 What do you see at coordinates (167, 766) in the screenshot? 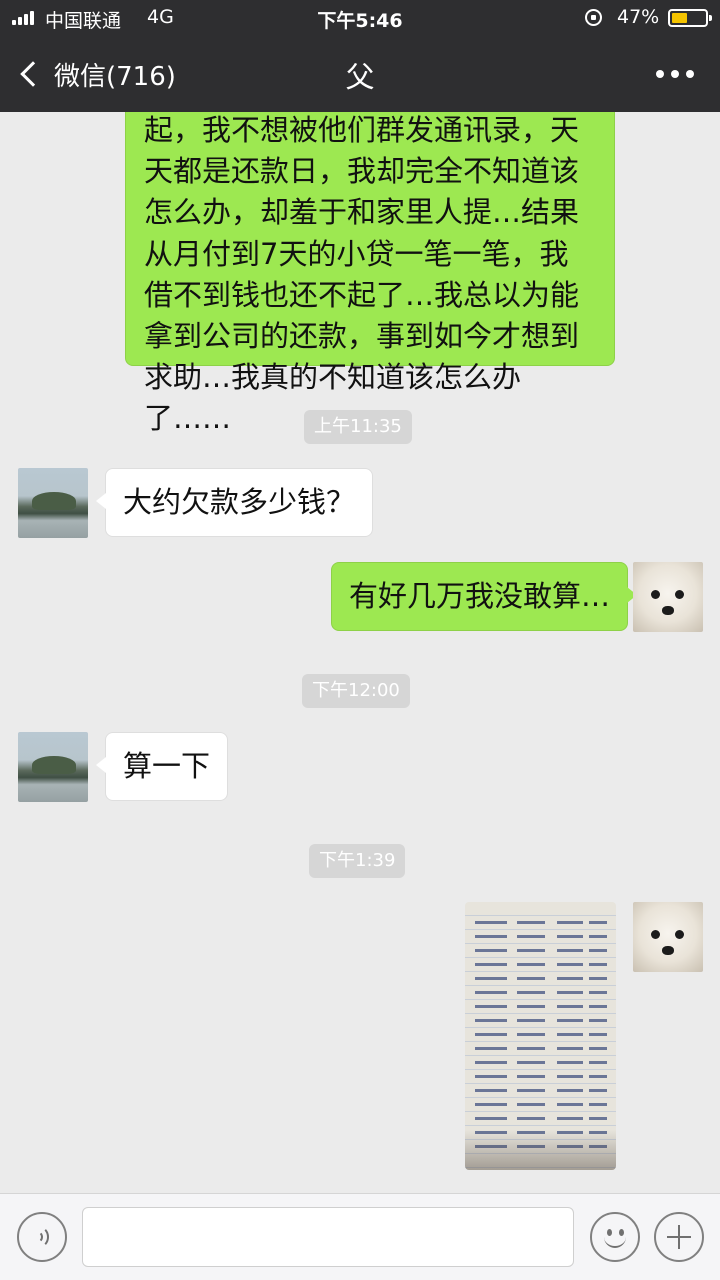
I see `message-text: 算一下` at bounding box center [167, 766].